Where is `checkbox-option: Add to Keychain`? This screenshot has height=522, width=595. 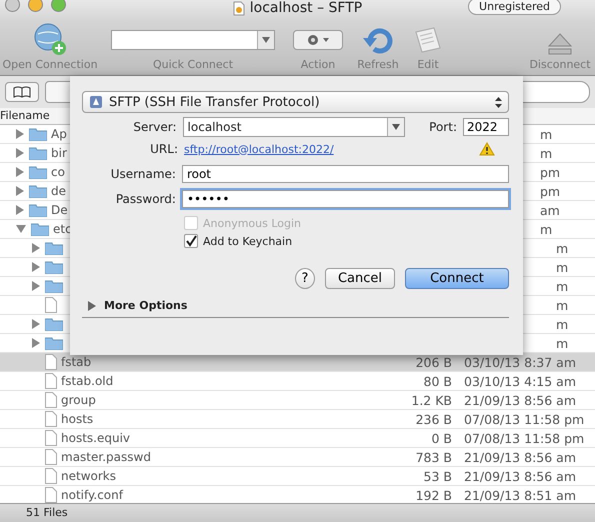
checkbox-option: Add to Keychain is located at coordinates (346, 241).